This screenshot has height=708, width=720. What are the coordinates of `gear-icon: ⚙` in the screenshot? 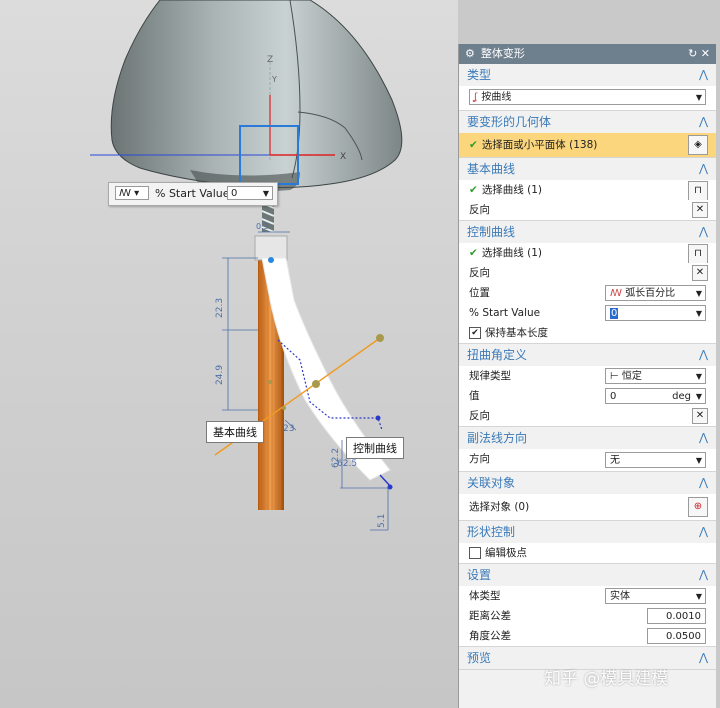 It's located at (470, 53).